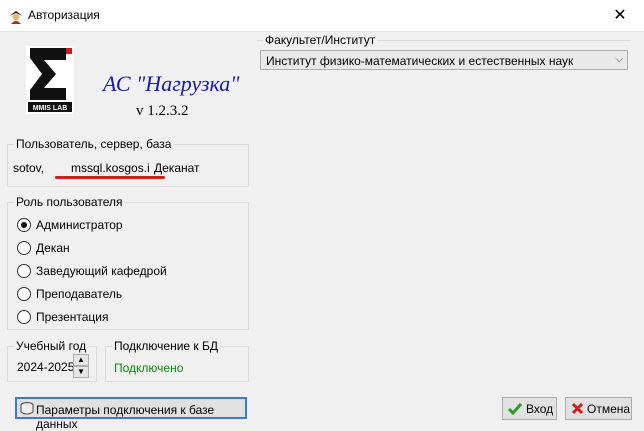 Image resolution: width=644 pixels, height=431 pixels. Describe the element at coordinates (540, 409) in the screenshot. I see `enter-label: Вход` at that location.